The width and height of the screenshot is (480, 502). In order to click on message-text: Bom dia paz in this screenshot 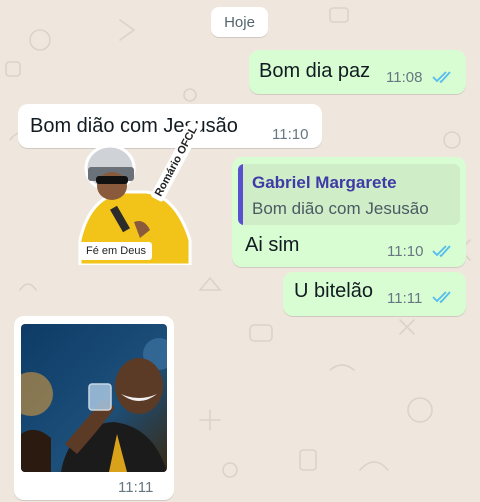, I will do `click(315, 71)`.